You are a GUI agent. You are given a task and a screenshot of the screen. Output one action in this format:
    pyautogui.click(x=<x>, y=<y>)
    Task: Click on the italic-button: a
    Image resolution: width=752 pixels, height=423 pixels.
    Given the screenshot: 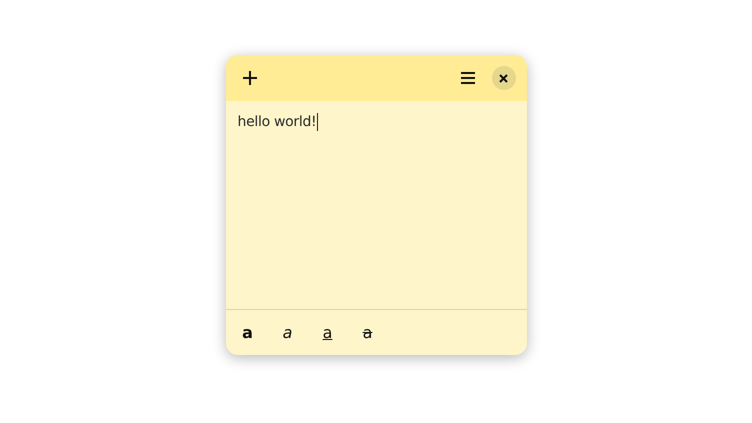 What is the action you would take?
    pyautogui.click(x=288, y=332)
    